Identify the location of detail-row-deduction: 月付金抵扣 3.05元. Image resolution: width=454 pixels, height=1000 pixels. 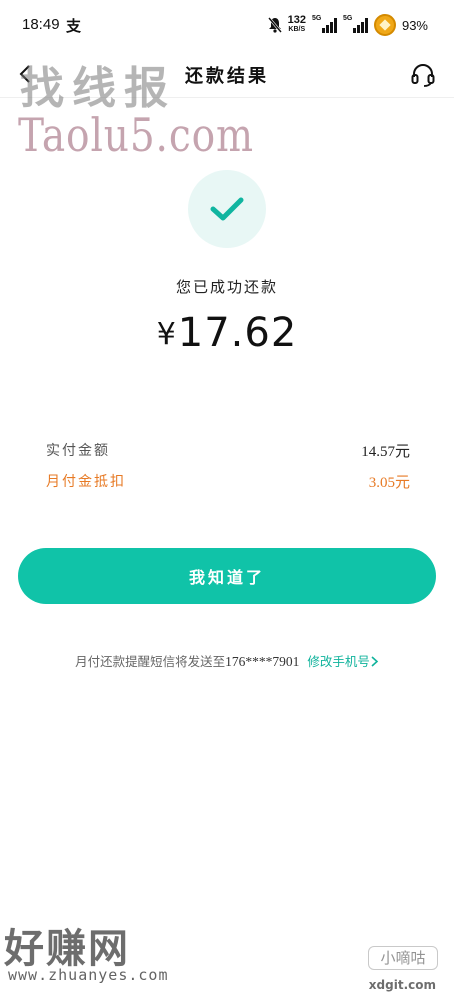
(228, 481).